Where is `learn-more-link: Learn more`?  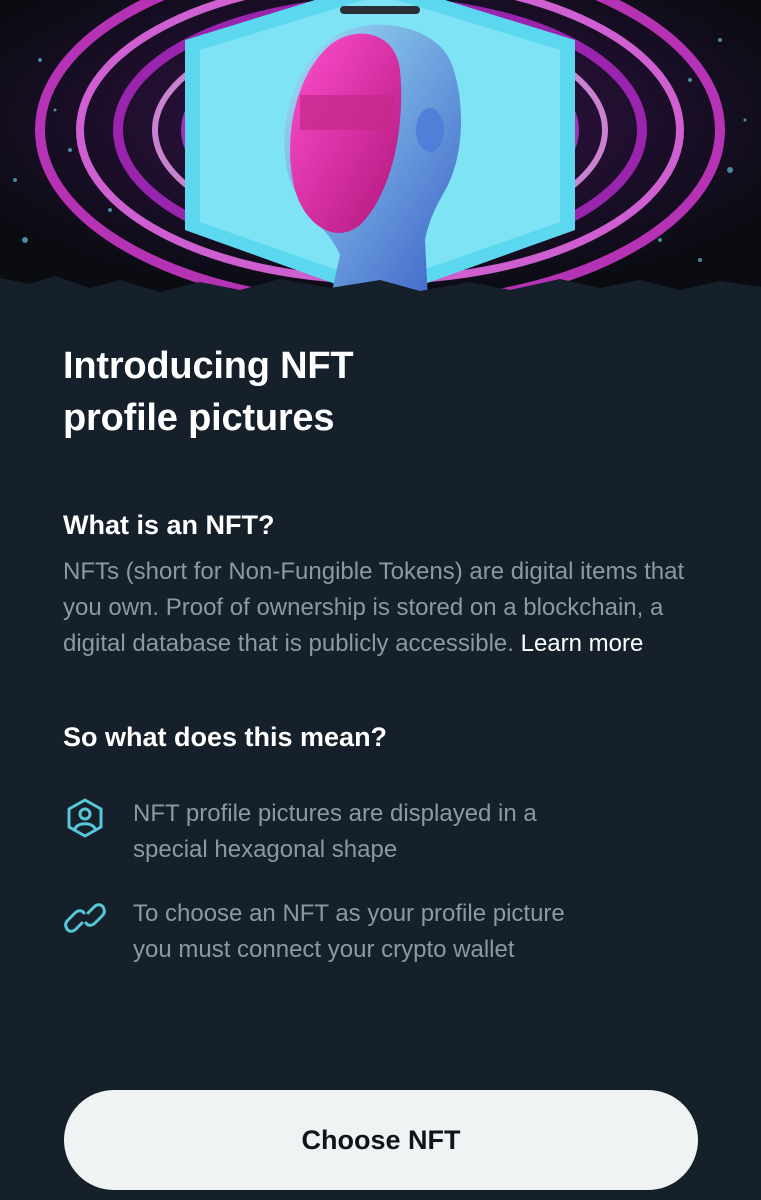
learn-more-link: Learn more is located at coordinates (582, 643).